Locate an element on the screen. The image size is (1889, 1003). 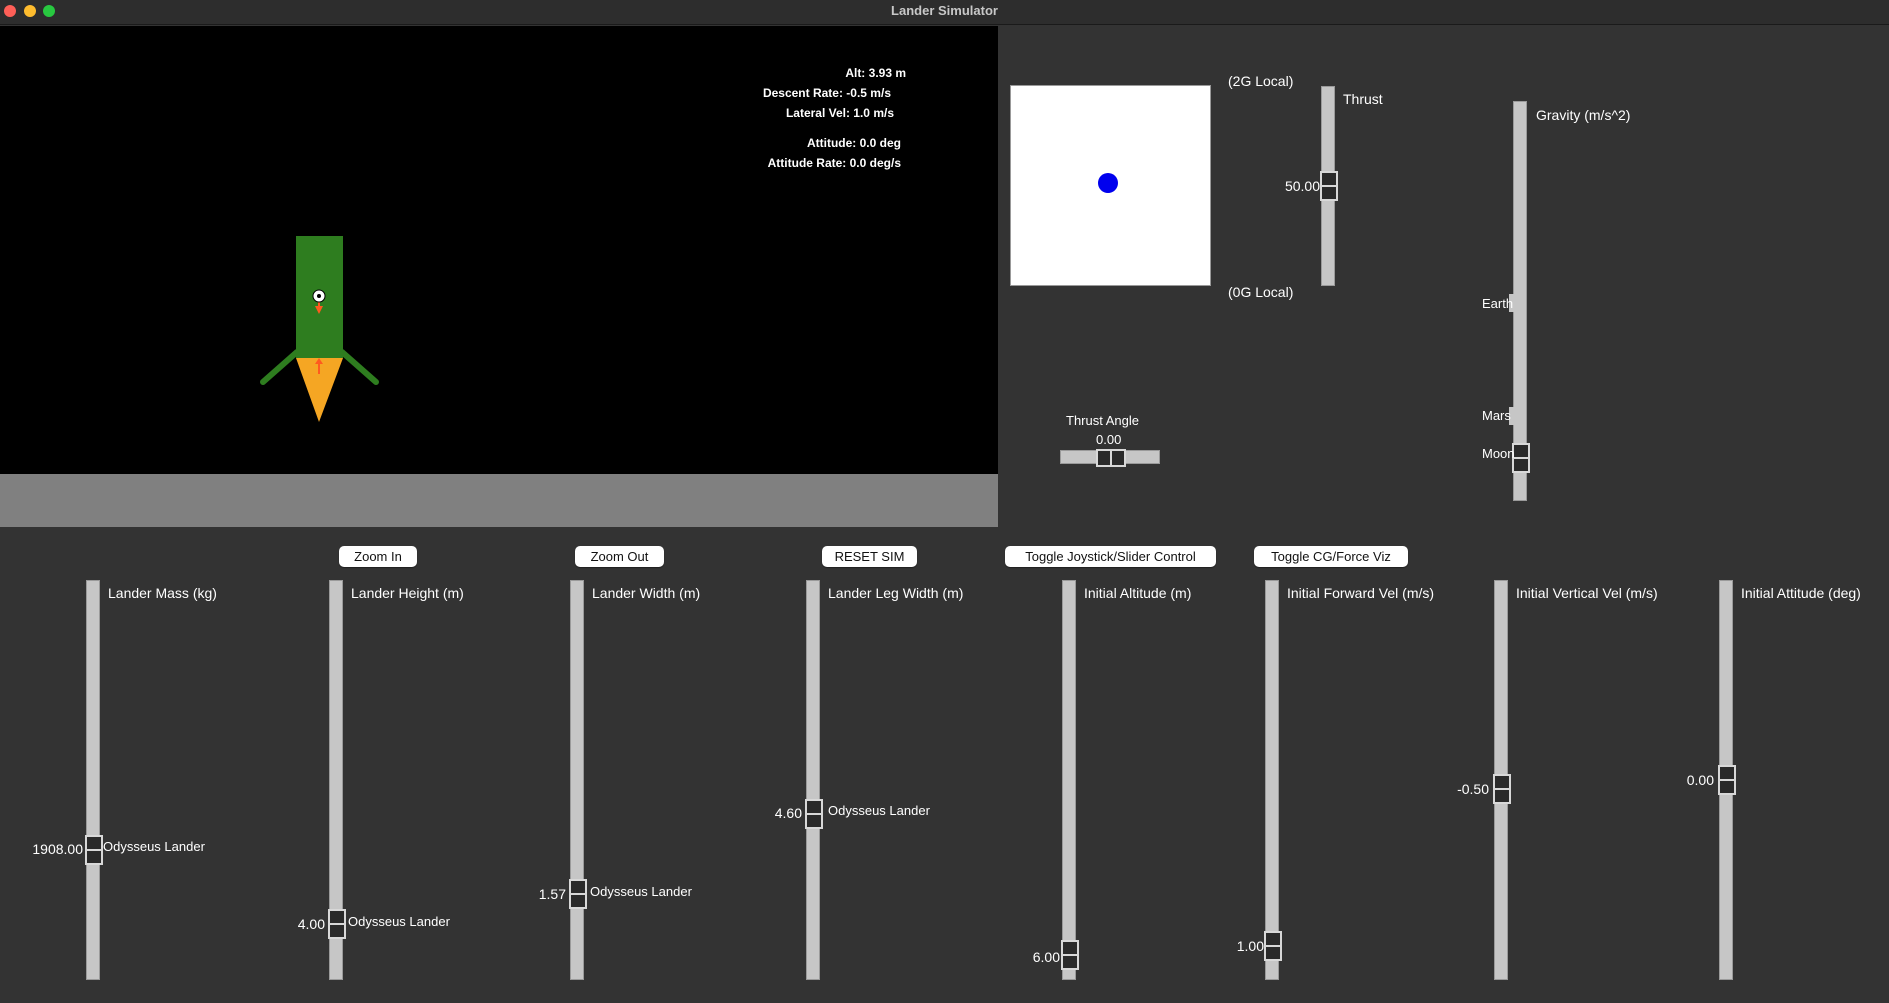
height-preset-odysseus: Odysseus Lander is located at coordinates (399, 921).